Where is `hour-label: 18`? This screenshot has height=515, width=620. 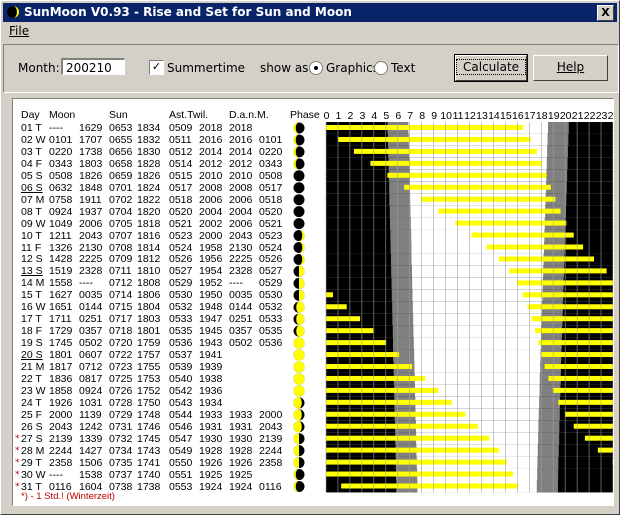
hour-label: 18 is located at coordinates (542, 116).